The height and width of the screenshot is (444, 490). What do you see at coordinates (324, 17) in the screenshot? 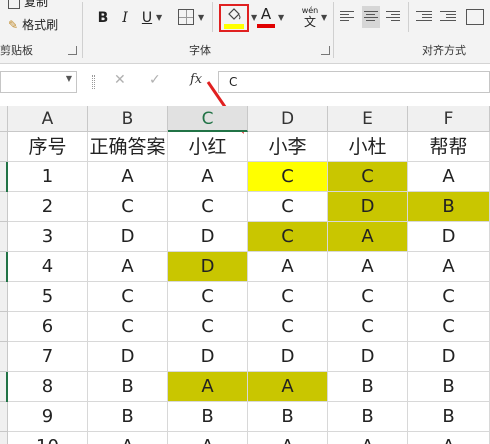
I see `phonetic-dropdown-icon: ▼` at bounding box center [324, 17].